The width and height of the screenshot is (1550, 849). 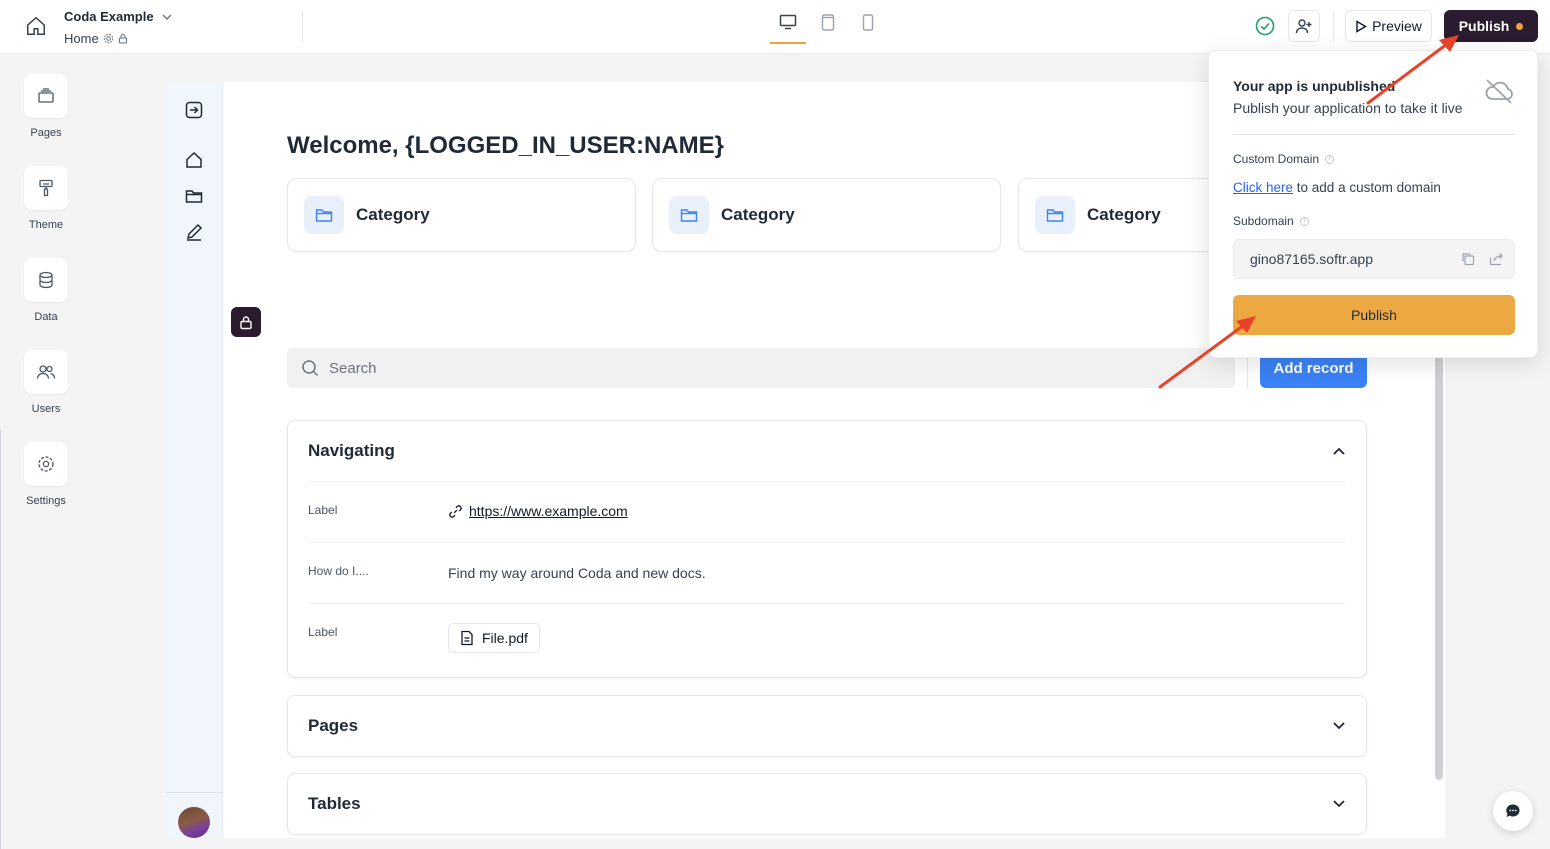 What do you see at coordinates (353, 368) in the screenshot?
I see `search-placeholder: Search` at bounding box center [353, 368].